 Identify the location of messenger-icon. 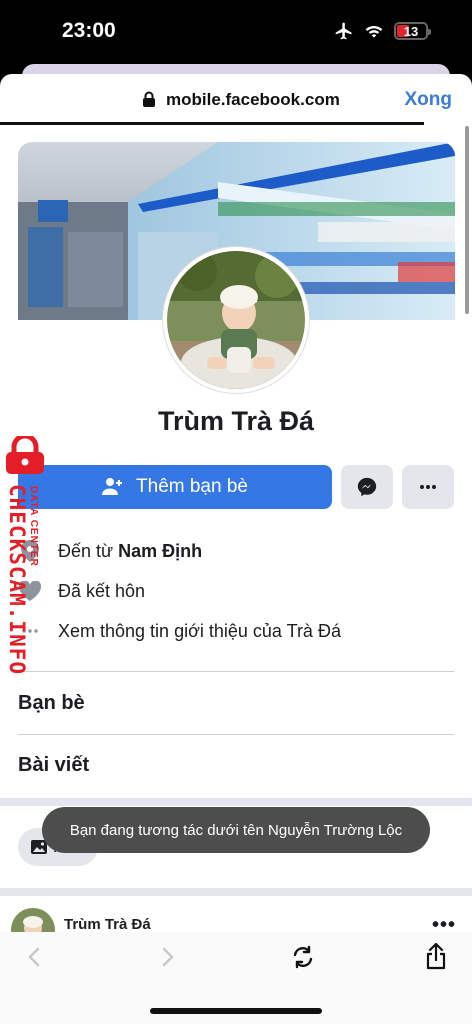
(367, 487).